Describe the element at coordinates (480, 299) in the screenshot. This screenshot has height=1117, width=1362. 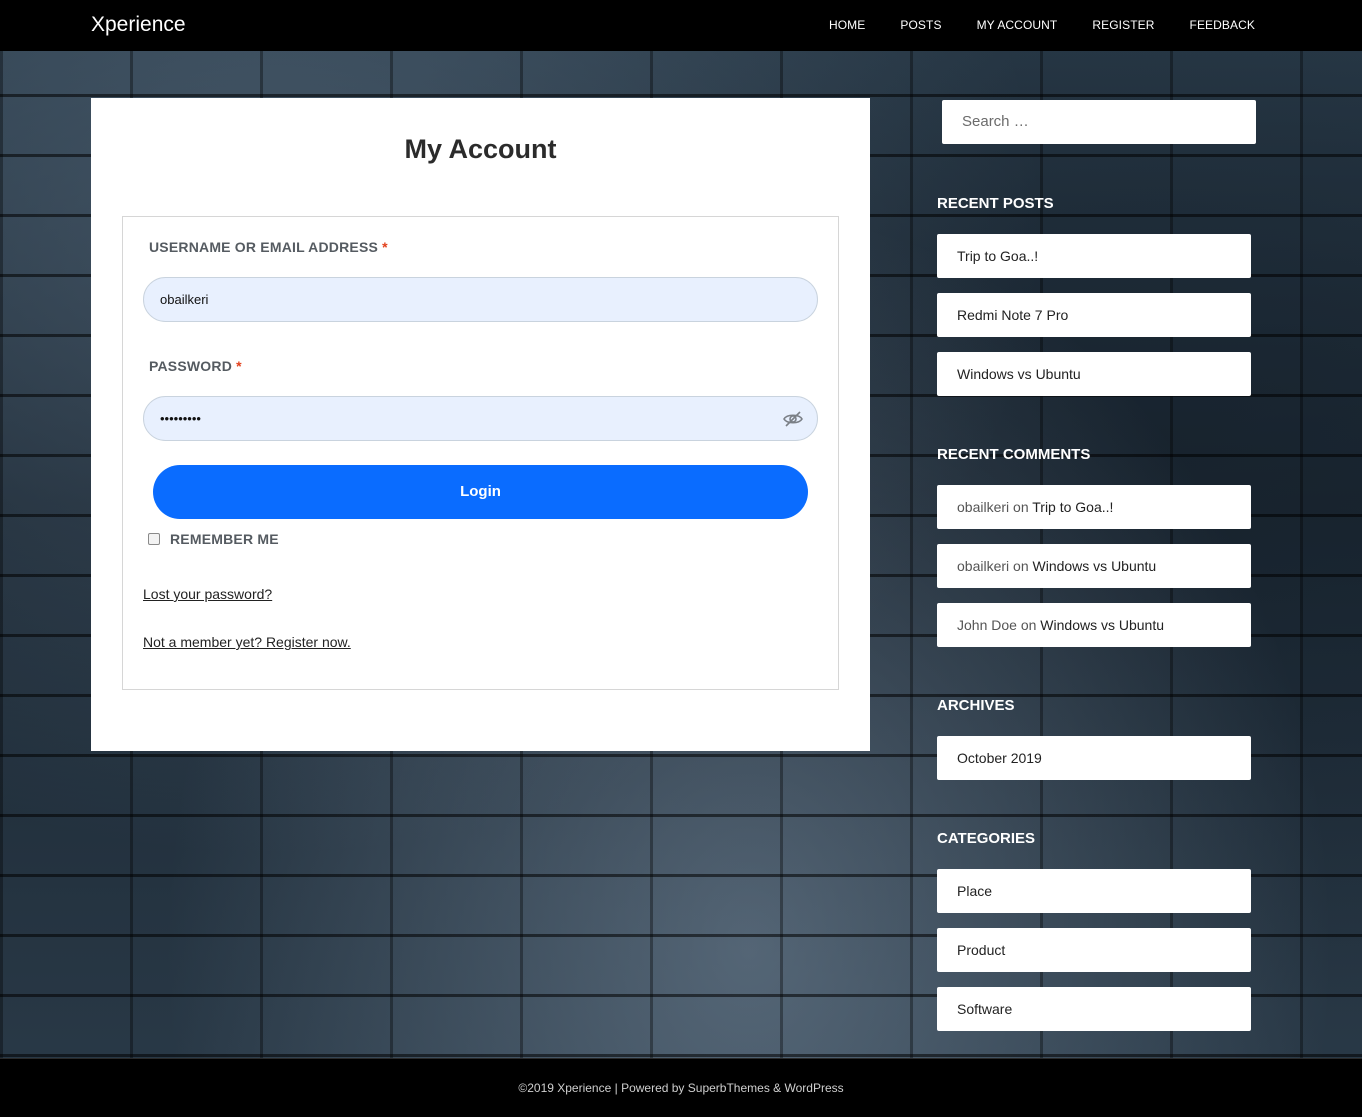
I see `username-input: obailkeri` at that location.